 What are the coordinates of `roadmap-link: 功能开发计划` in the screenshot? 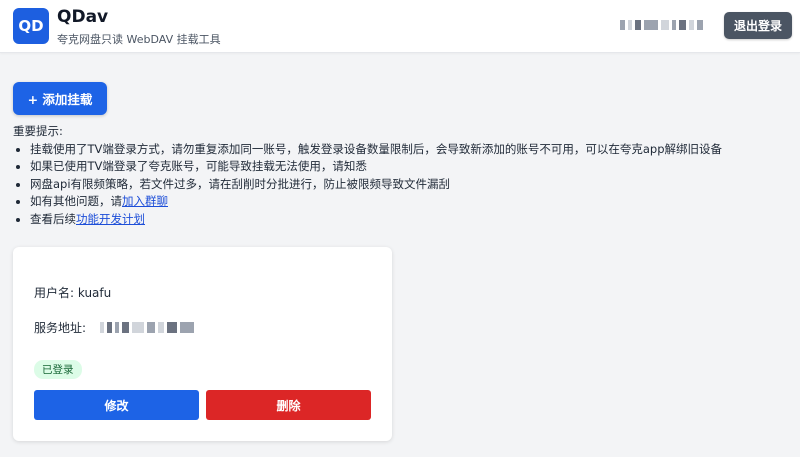 It's located at (110, 219).